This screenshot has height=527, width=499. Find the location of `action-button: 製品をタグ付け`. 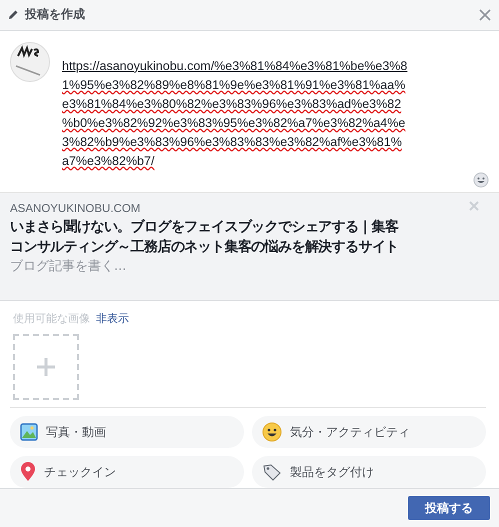

action-button: 製品をタグ付け is located at coordinates (369, 472).